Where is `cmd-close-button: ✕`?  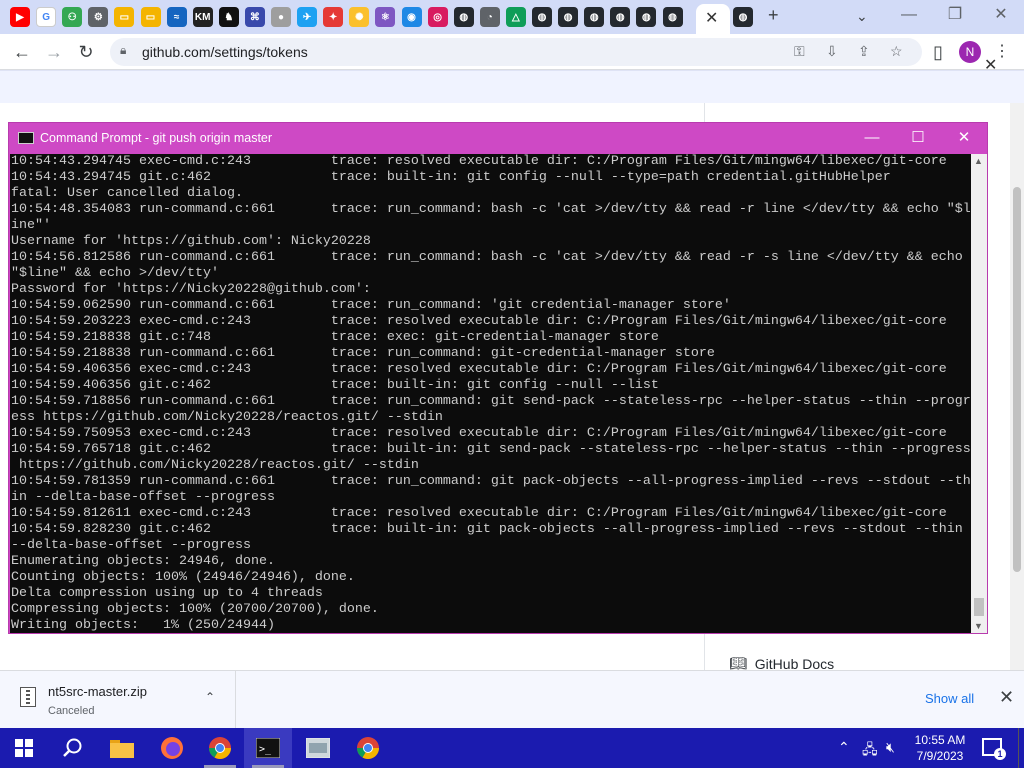 cmd-close-button: ✕ is located at coordinates (964, 138).